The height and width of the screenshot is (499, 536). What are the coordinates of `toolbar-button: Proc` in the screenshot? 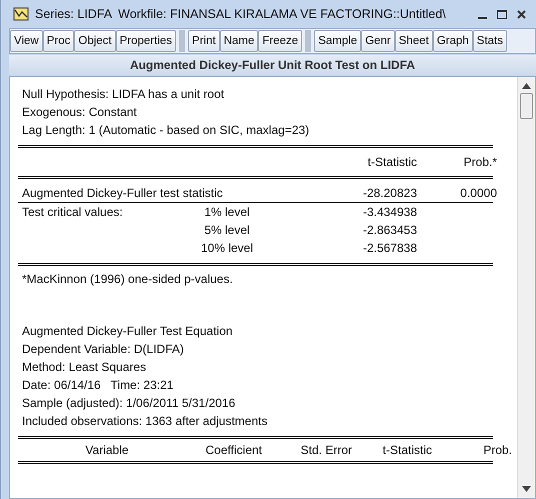 It's located at (58, 41).